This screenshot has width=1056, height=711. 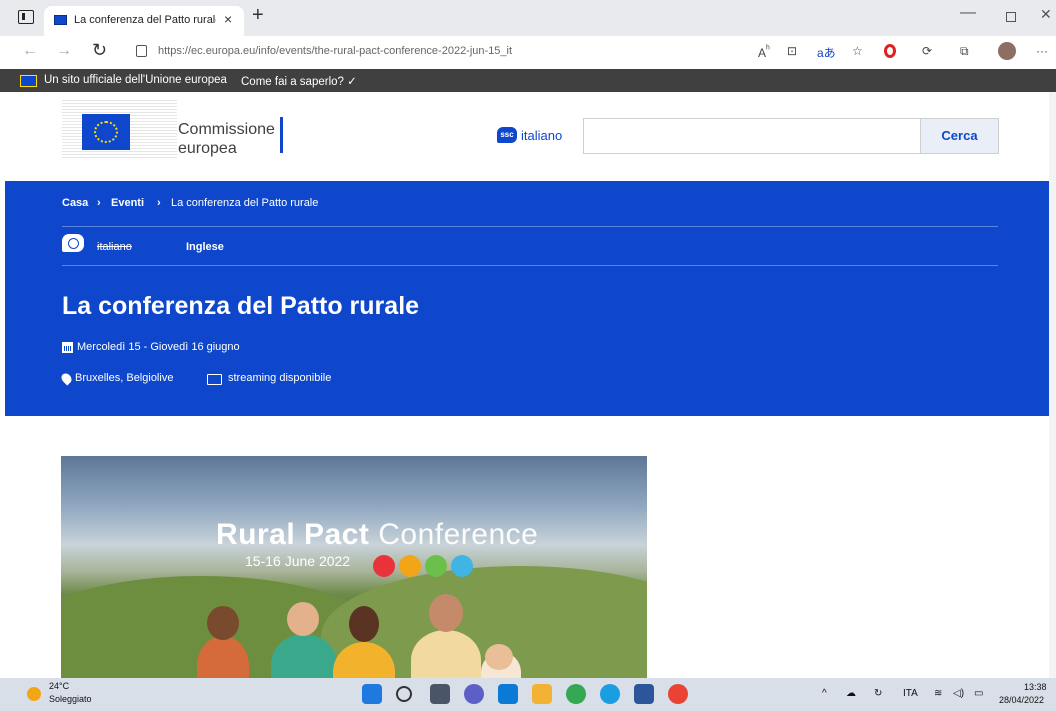 I want to click on extensions-icon: ⟳, so click(x=927, y=51).